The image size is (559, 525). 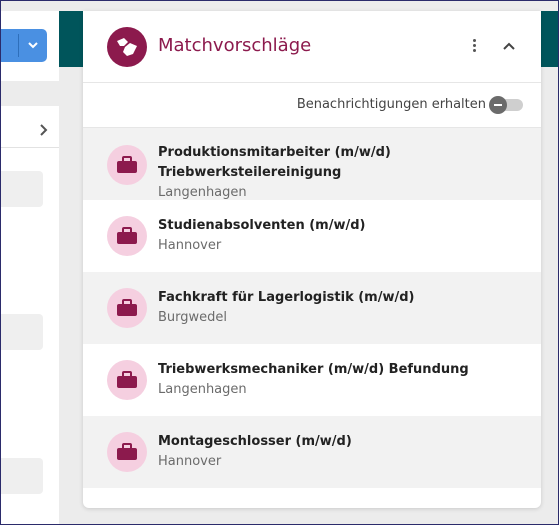 I want to click on job-title-line2: Triebwerksteilereinigung, so click(x=250, y=172).